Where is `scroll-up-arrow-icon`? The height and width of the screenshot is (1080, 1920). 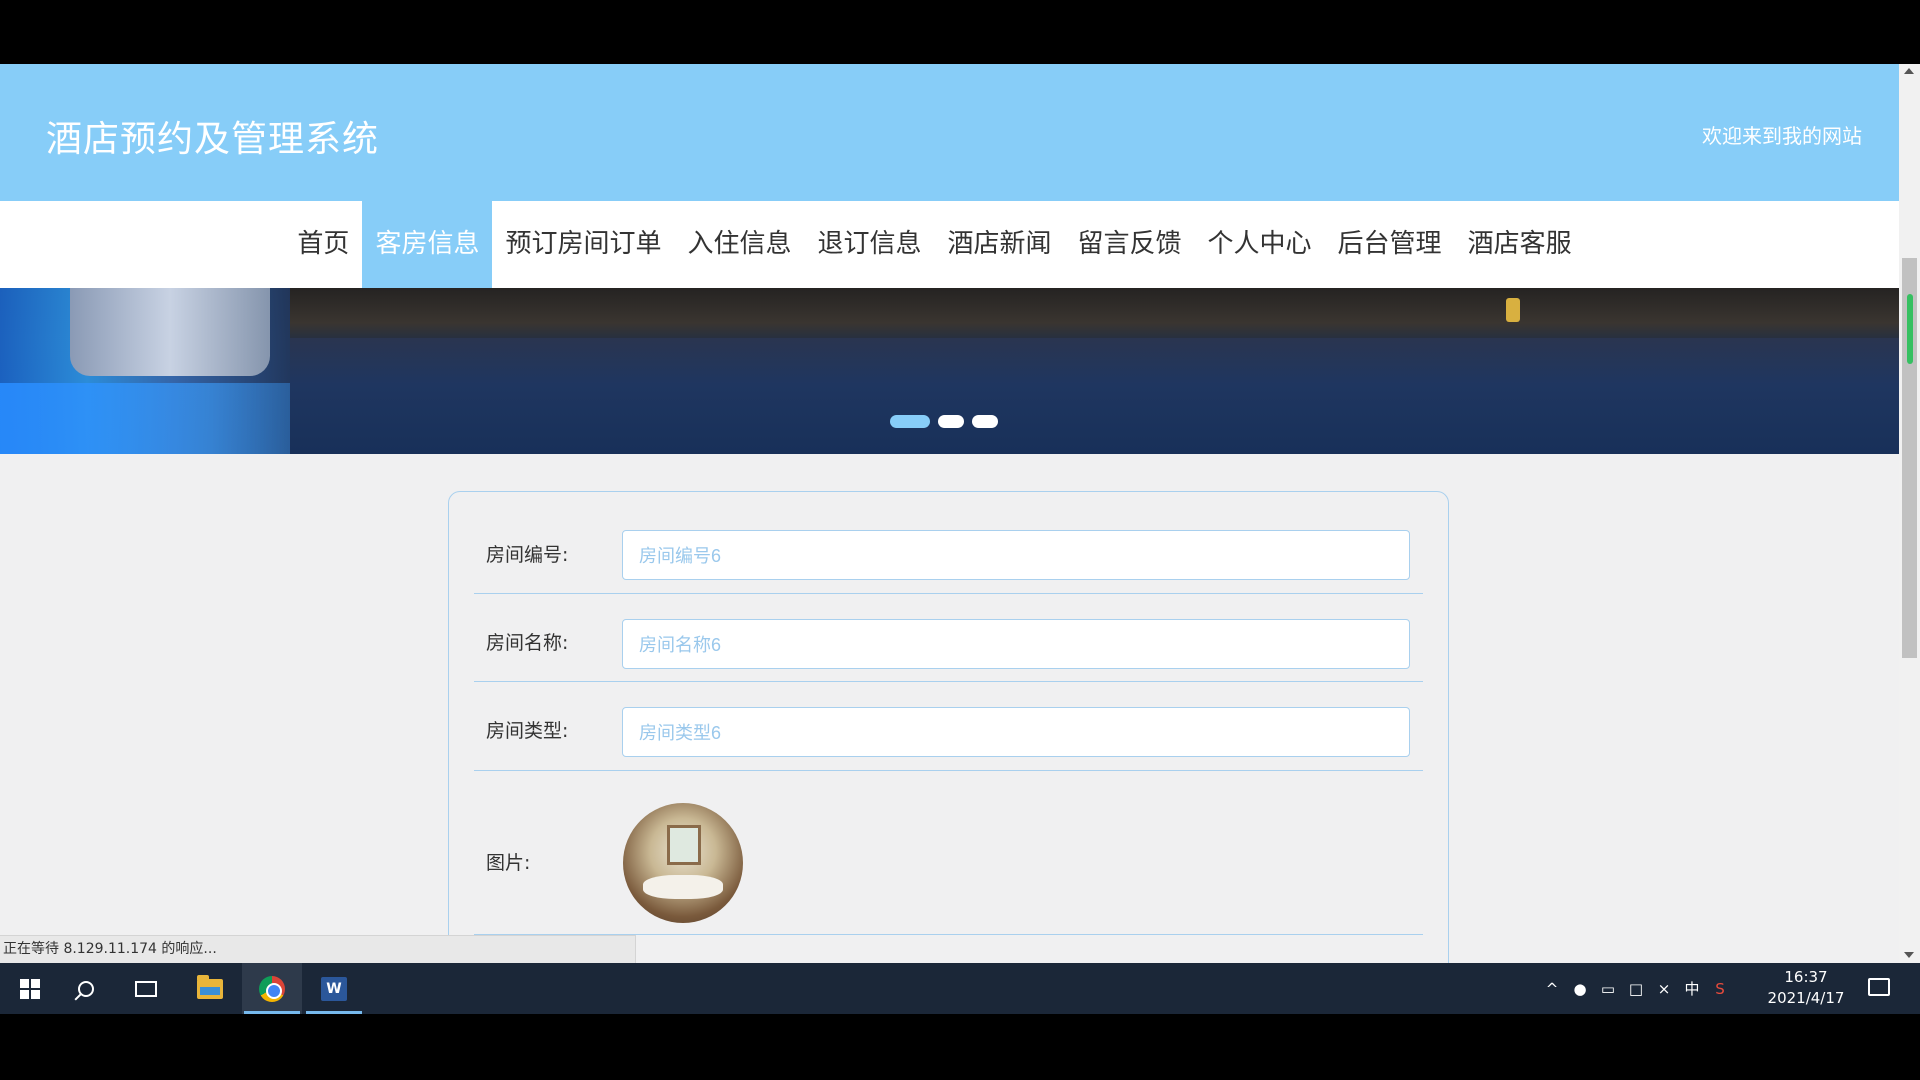 scroll-up-arrow-icon is located at coordinates (1909, 71).